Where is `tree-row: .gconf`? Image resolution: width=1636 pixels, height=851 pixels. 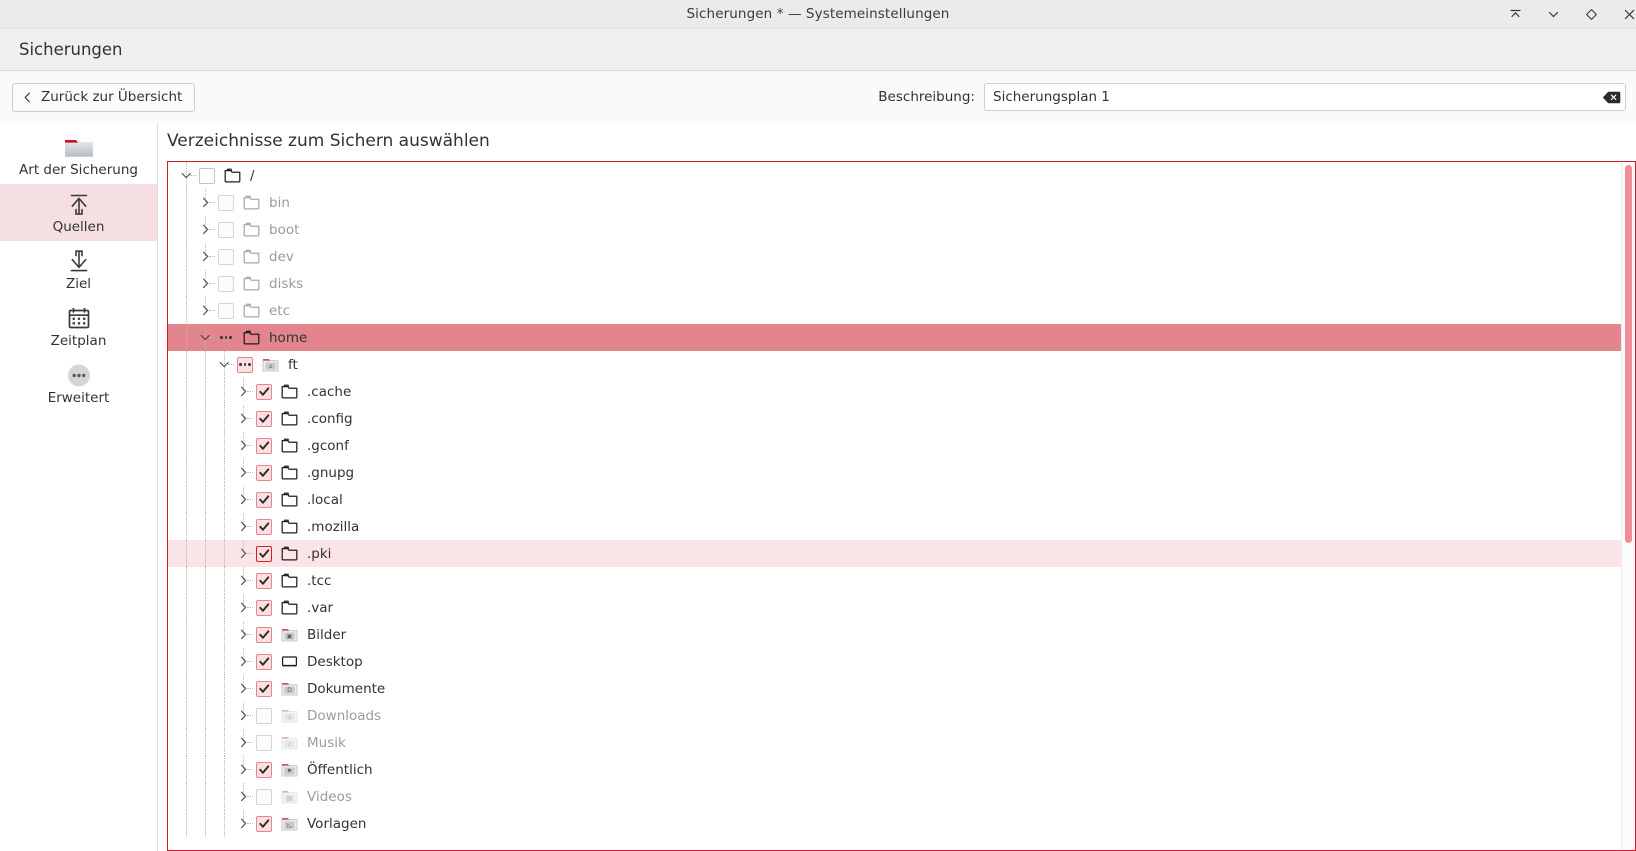 tree-row: .gconf is located at coordinates (894, 445).